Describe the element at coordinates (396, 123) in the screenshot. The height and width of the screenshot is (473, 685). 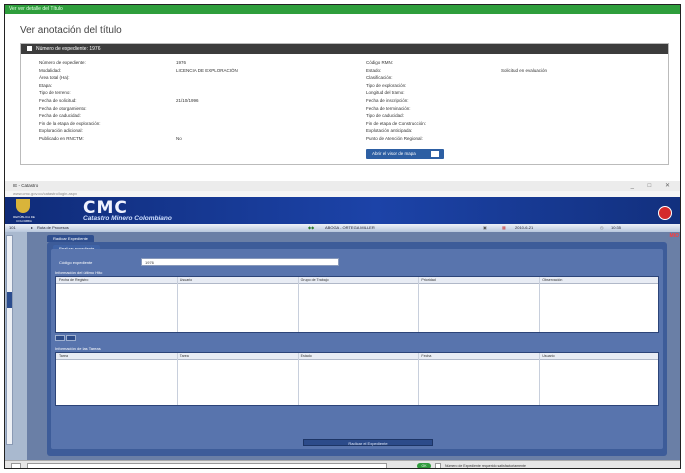
I see `right-field-label: Fin de etapa de Construcción:` at that location.